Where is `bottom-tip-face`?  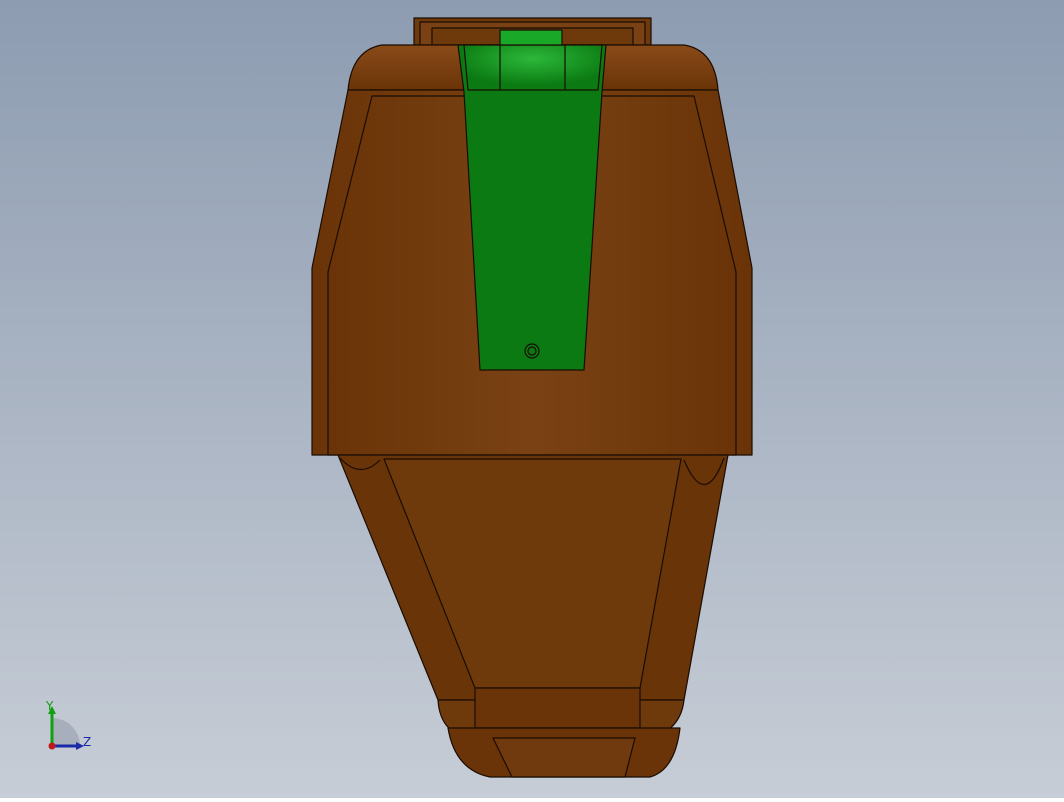 bottom-tip-face is located at coordinates (564, 757).